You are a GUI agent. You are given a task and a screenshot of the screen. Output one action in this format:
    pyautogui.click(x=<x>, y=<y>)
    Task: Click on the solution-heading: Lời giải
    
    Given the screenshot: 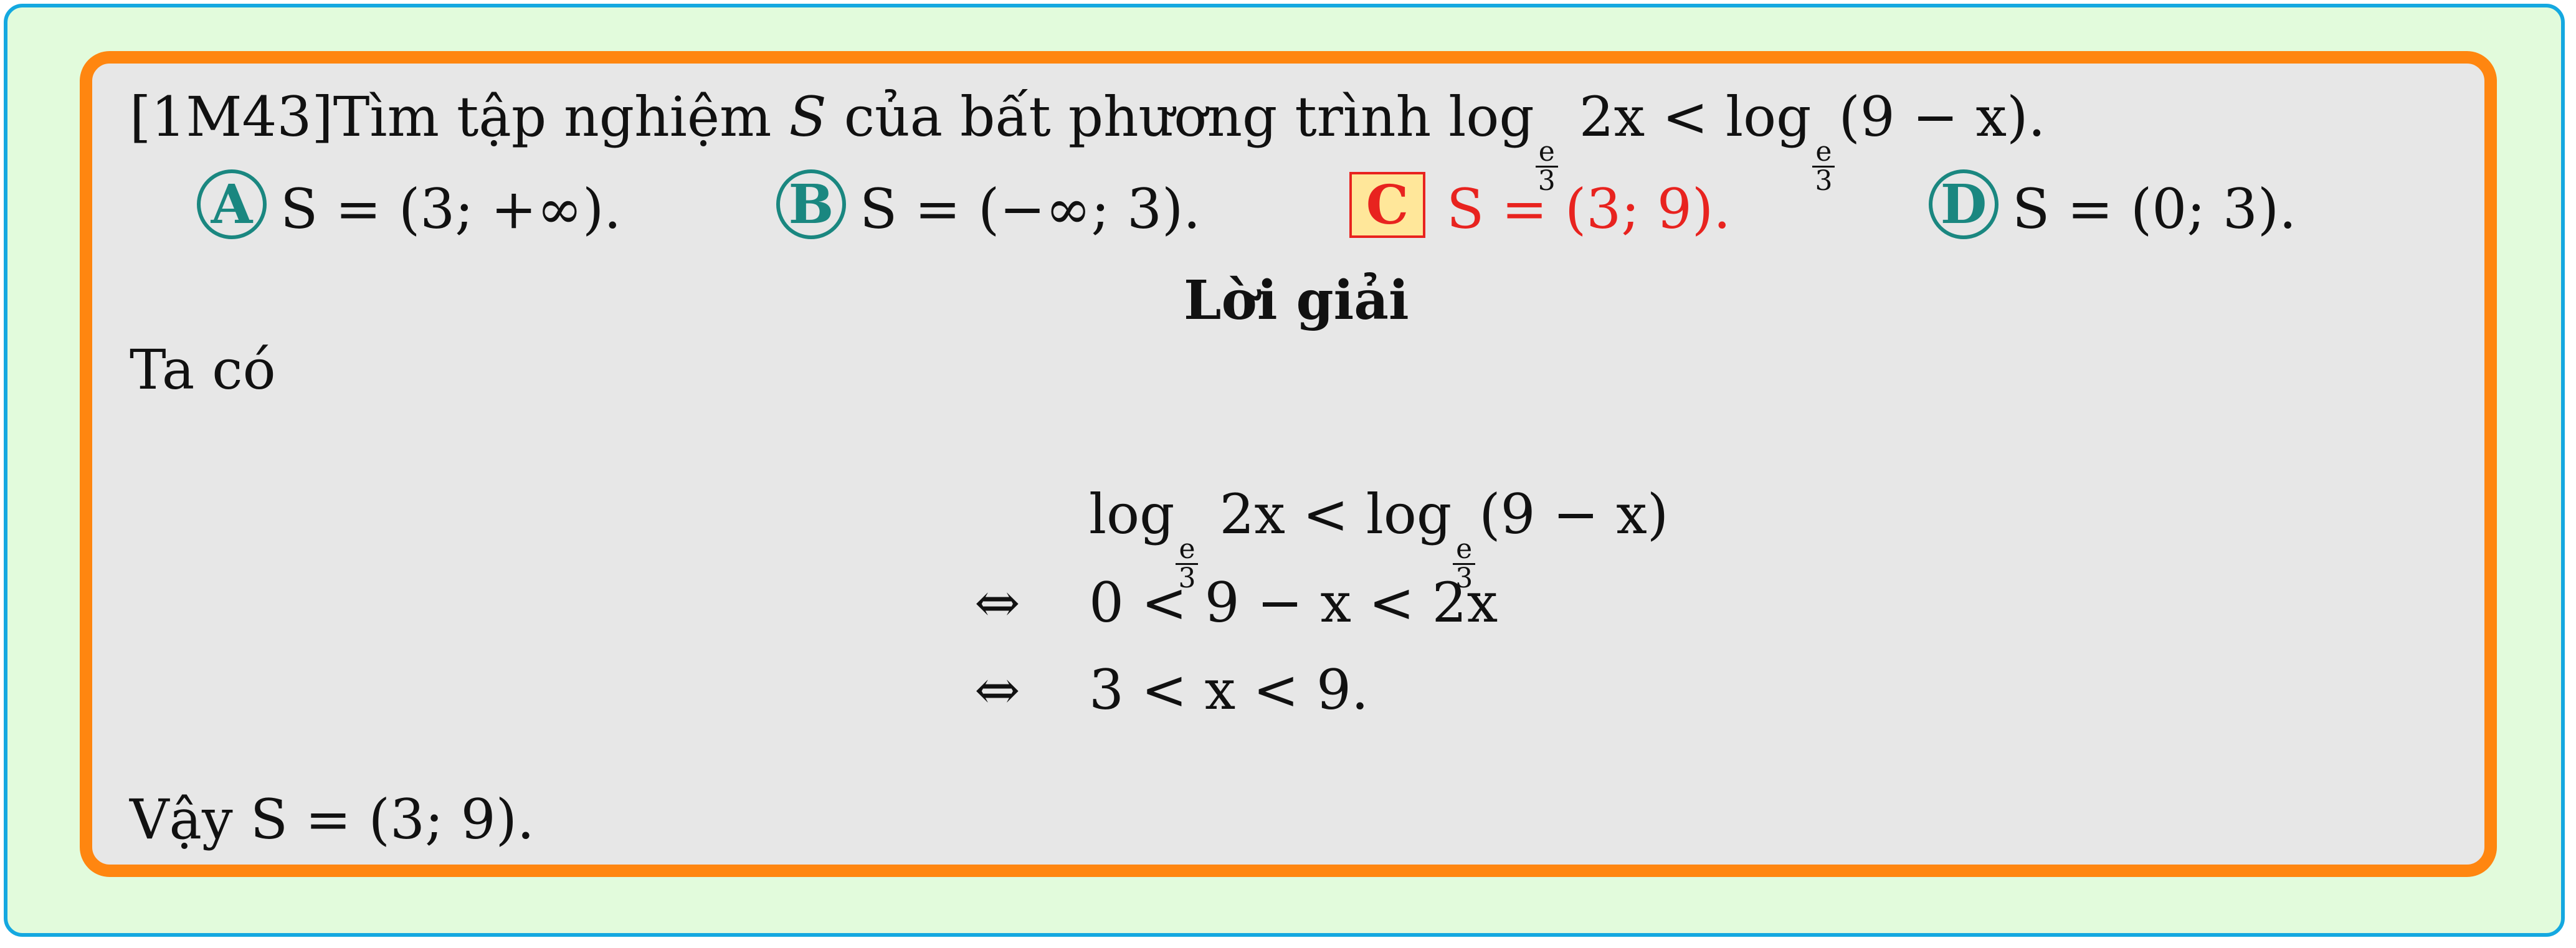 What is the action you would take?
    pyautogui.click(x=1296, y=301)
    